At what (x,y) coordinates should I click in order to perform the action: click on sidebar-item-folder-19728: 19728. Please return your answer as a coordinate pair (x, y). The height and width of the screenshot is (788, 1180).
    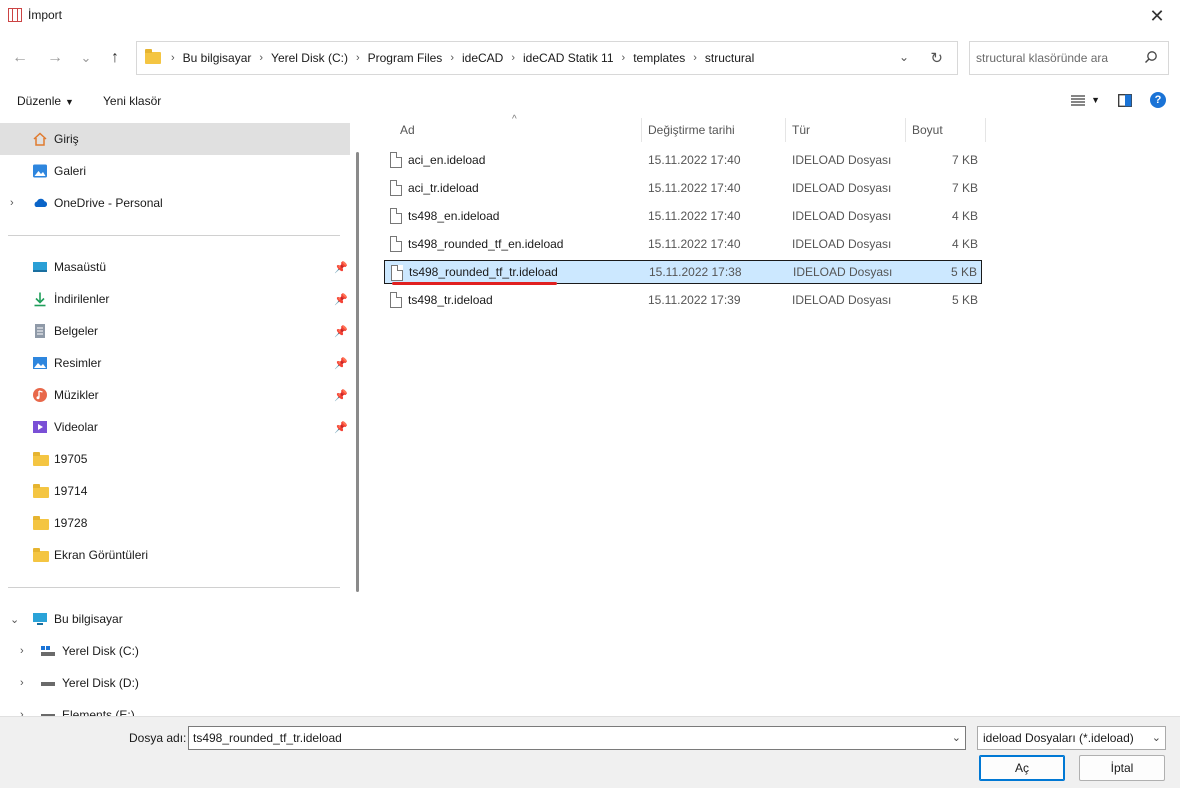
    Looking at the image, I should click on (175, 523).